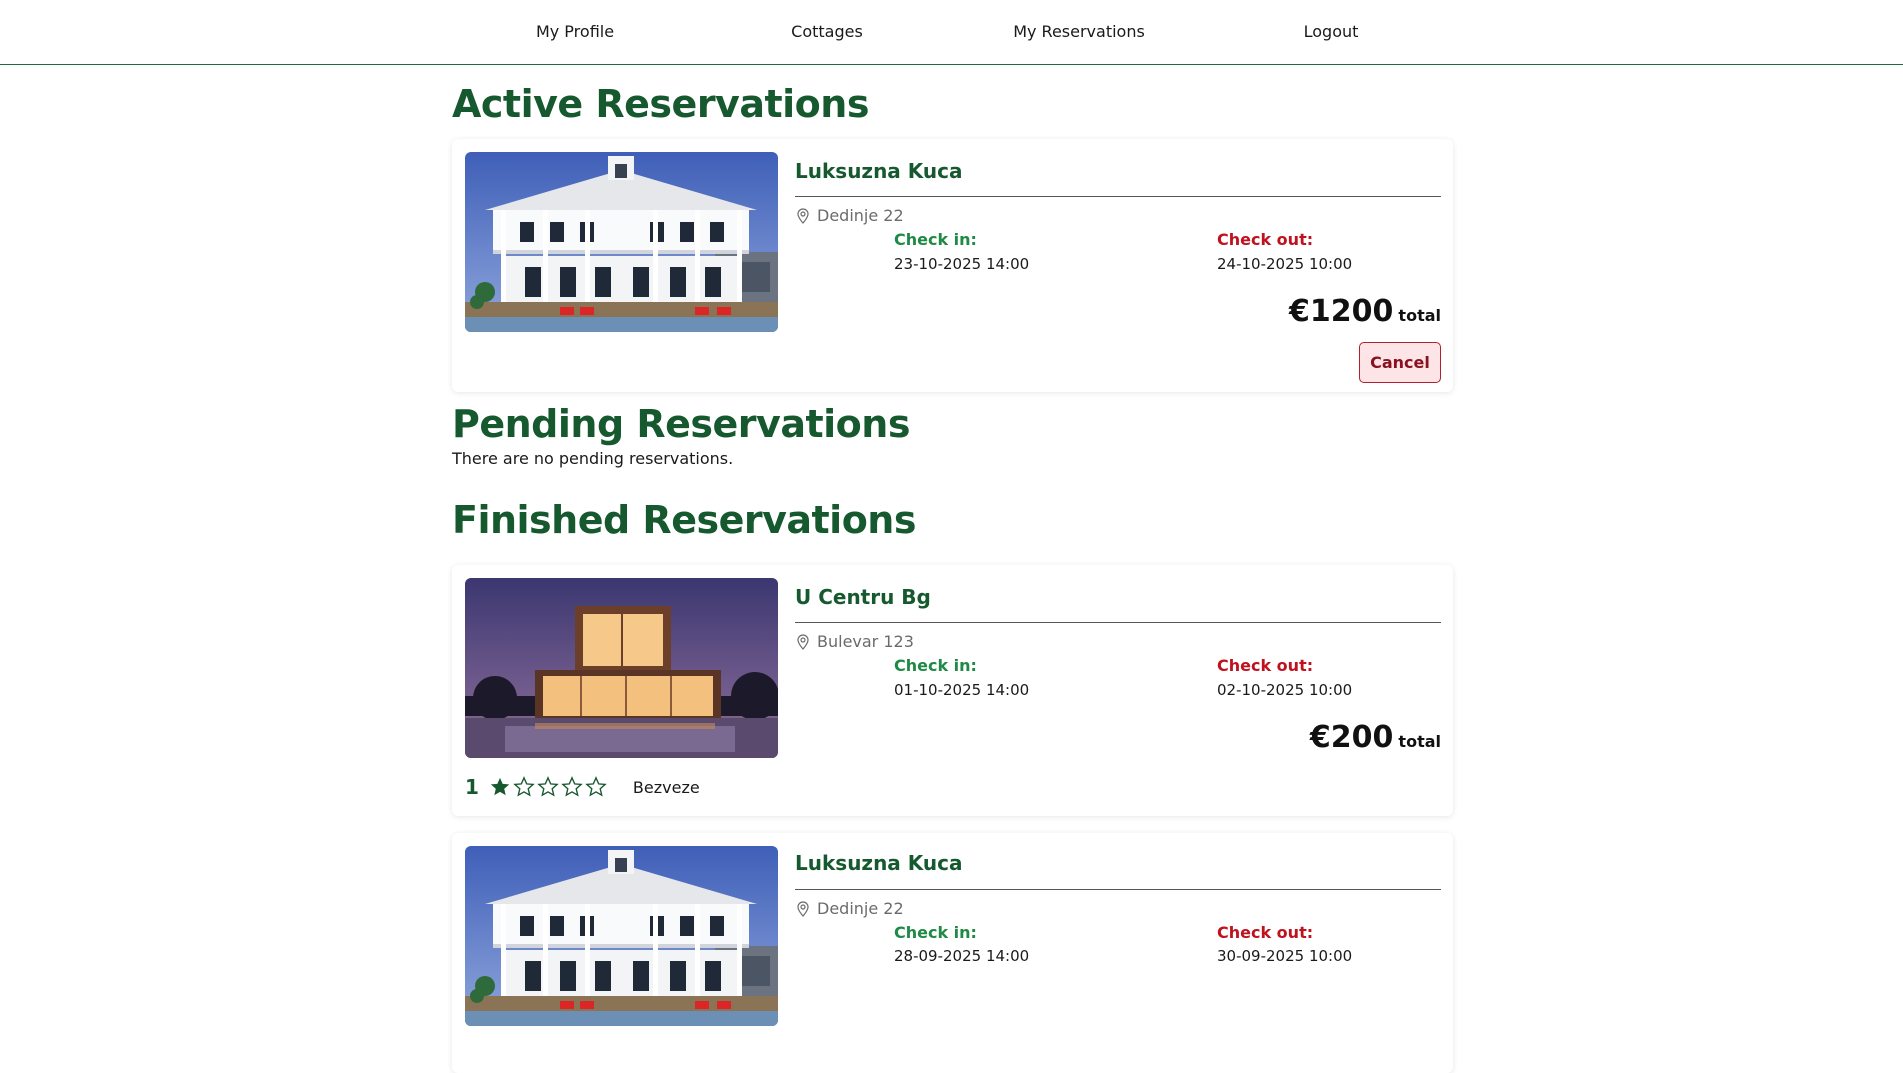 This screenshot has width=1903, height=1073. I want to click on pending-reservations-heading: Pending Reservations, so click(681, 424).